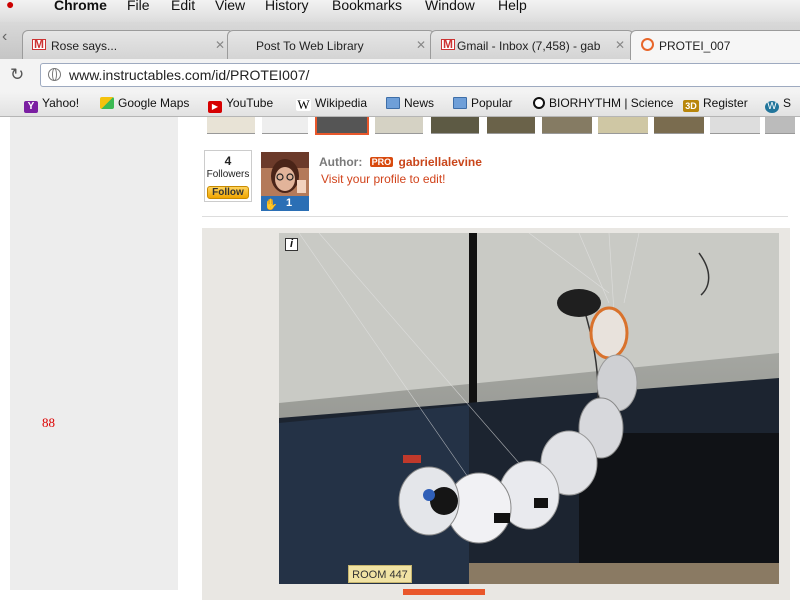 The image size is (800, 600). I want to click on followers-count: 4, so click(228, 161).